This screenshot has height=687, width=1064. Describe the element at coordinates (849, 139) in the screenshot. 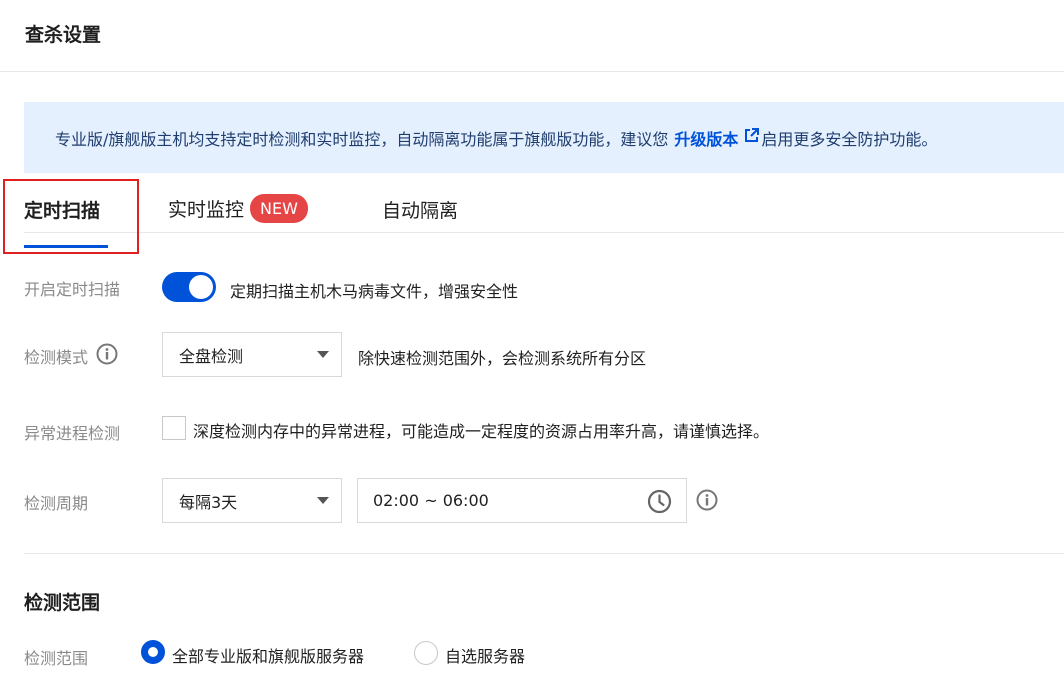

I see `notice-text-after: 启用更多安全防护功能。` at that location.